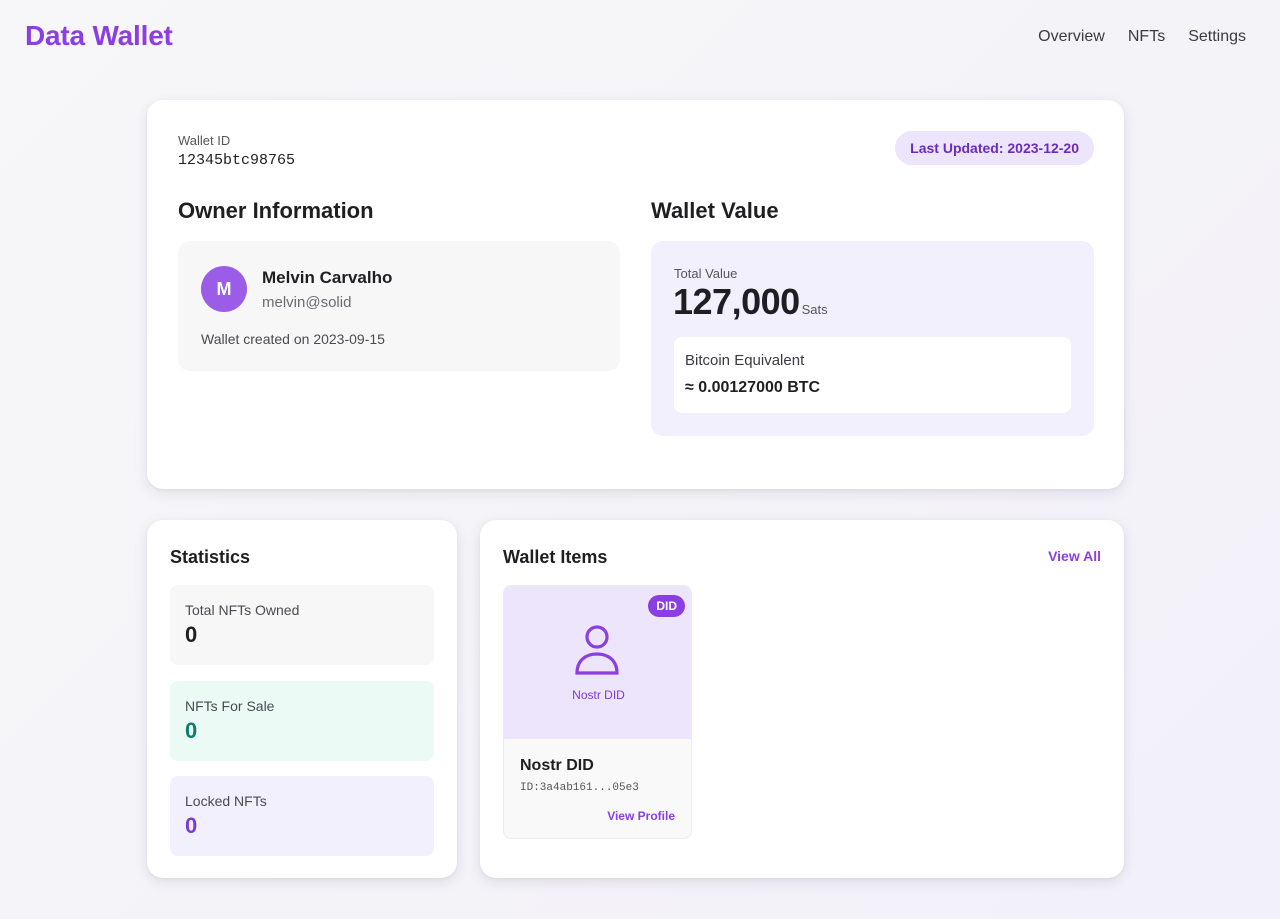 This screenshot has width=1280, height=919. Describe the element at coordinates (579, 788) in the screenshot. I see `item-id: ID:3a4ab161...05e3` at that location.